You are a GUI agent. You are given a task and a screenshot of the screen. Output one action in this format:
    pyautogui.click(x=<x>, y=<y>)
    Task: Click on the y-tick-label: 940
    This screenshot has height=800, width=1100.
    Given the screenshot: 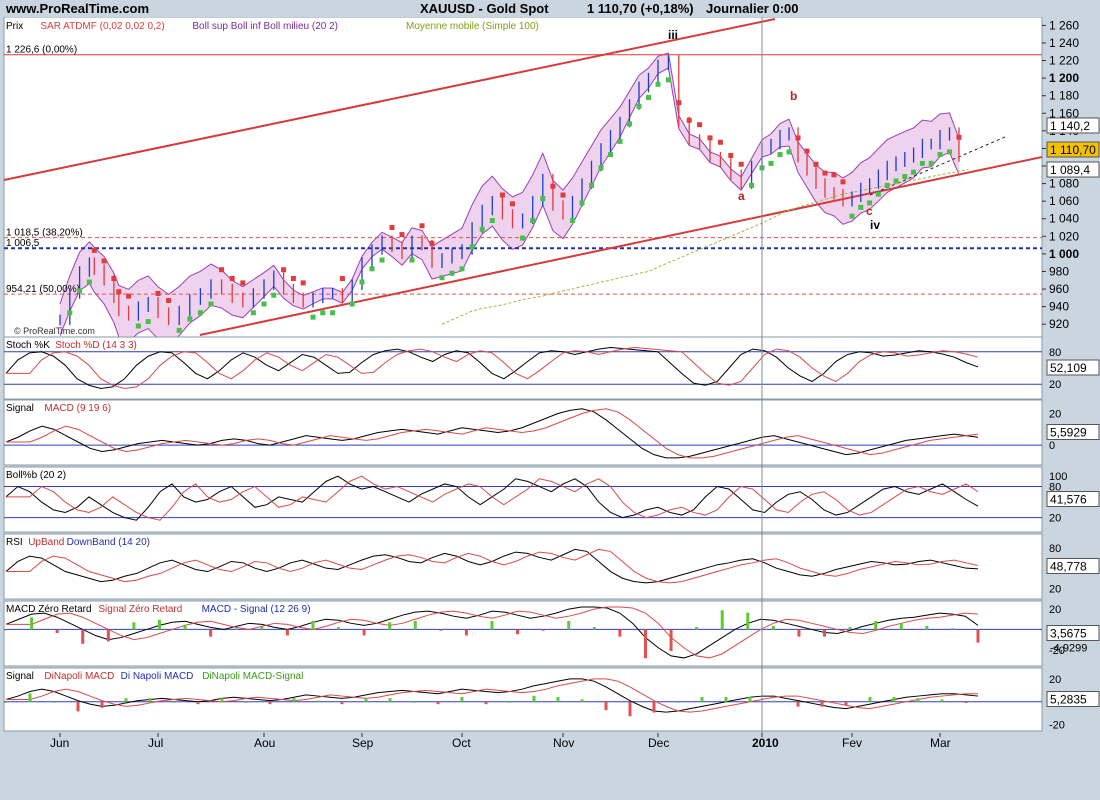 What is the action you would take?
    pyautogui.click(x=1059, y=307)
    